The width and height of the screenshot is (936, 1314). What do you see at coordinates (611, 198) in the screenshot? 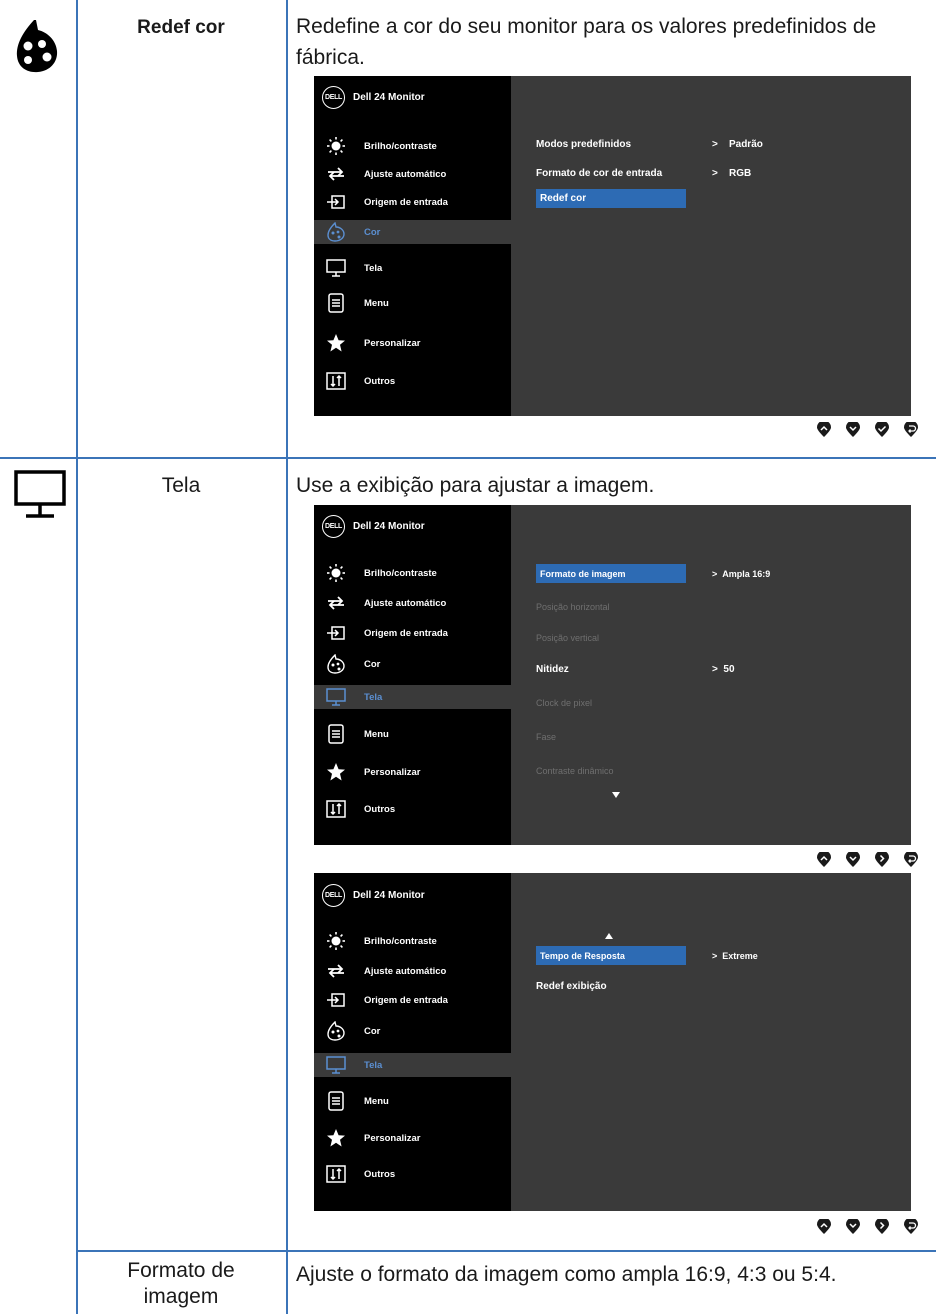
I see `option-reset-color: Redef cor` at bounding box center [611, 198].